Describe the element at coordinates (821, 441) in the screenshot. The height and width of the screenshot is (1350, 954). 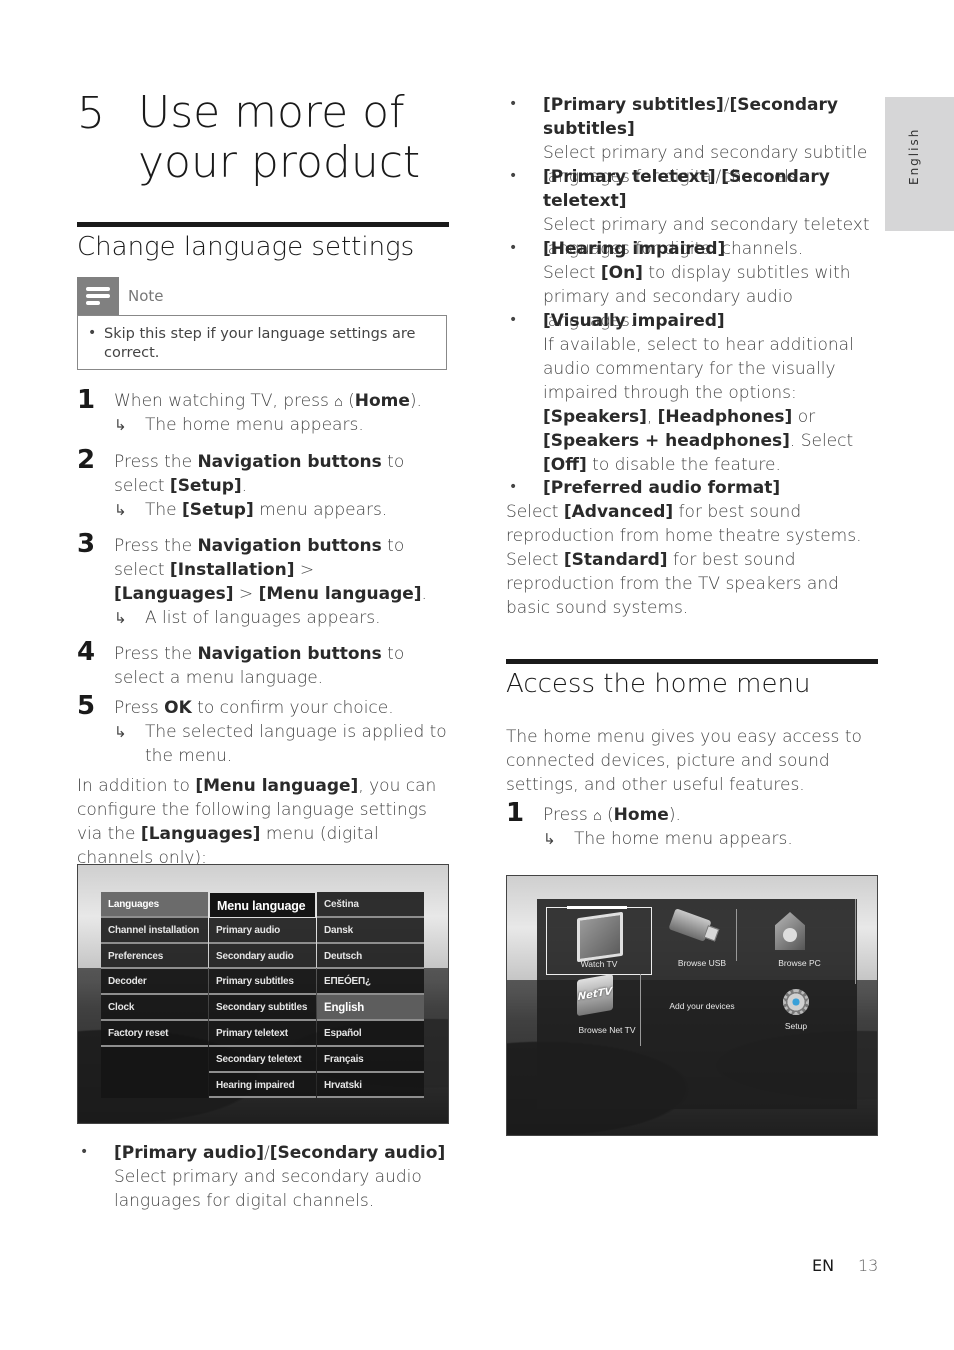
I see `bullet-desc: . Select` at that location.